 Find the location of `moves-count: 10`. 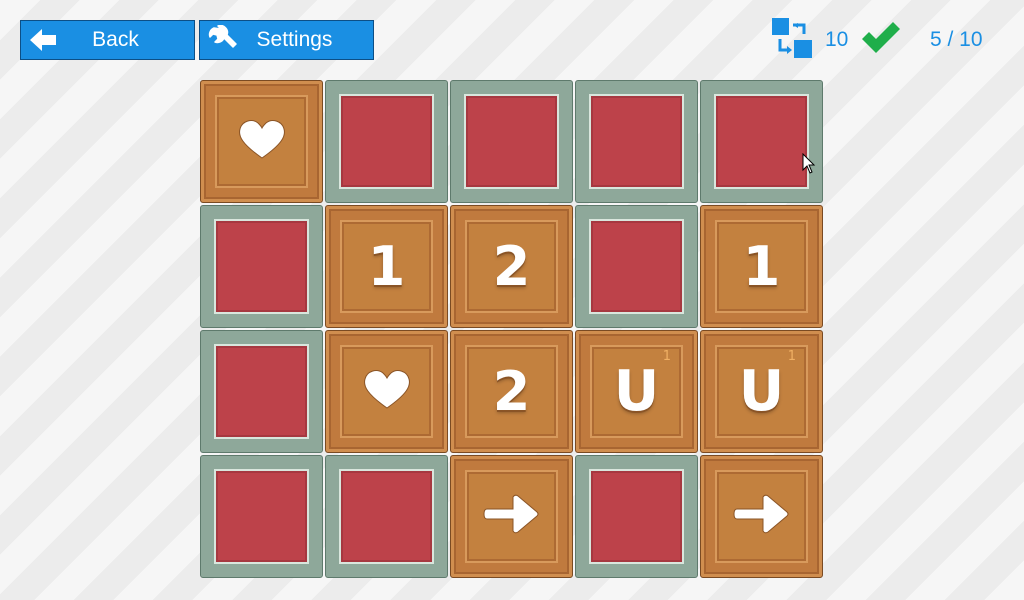

moves-count: 10 is located at coordinates (837, 39).